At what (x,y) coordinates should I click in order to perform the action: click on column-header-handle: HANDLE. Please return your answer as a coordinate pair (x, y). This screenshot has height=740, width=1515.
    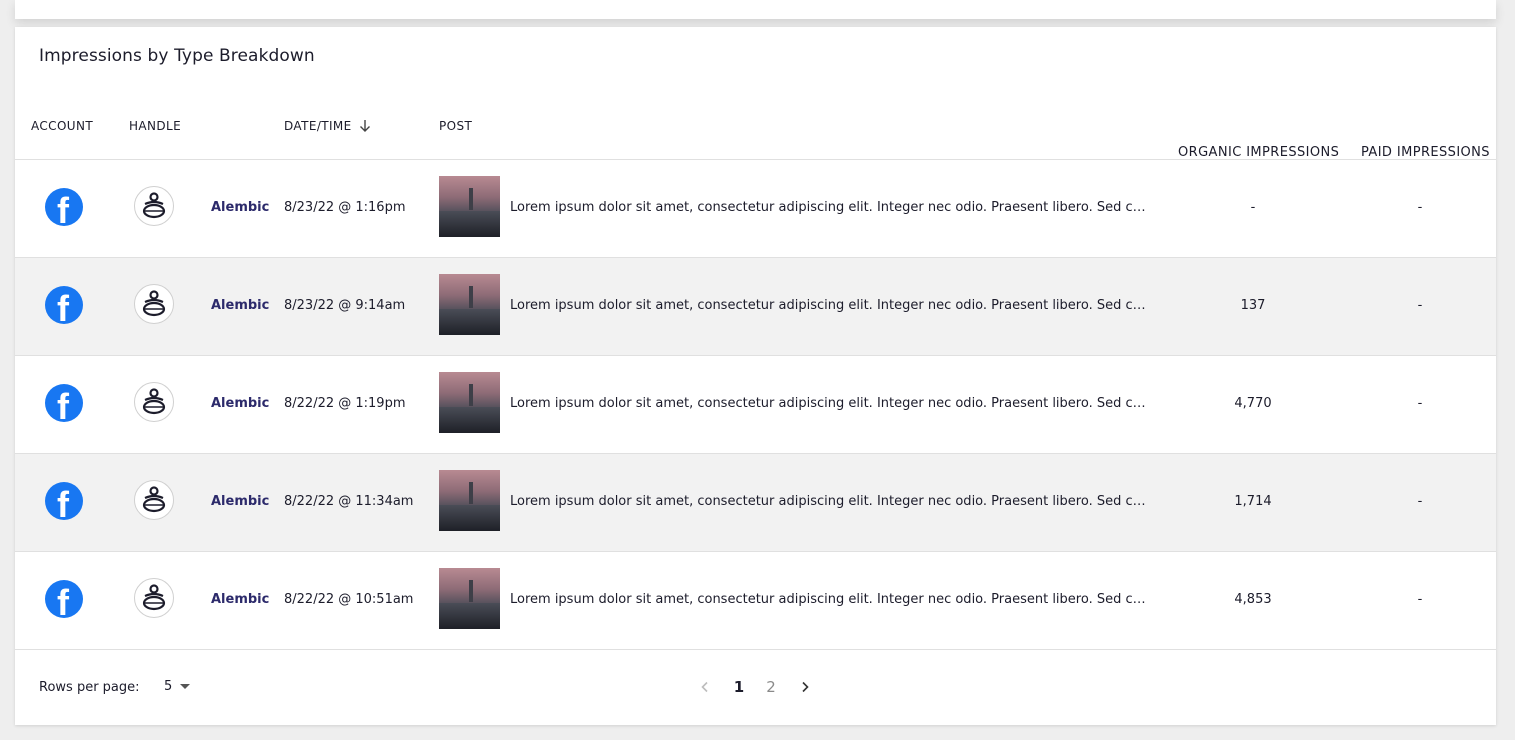
    Looking at the image, I should click on (155, 126).